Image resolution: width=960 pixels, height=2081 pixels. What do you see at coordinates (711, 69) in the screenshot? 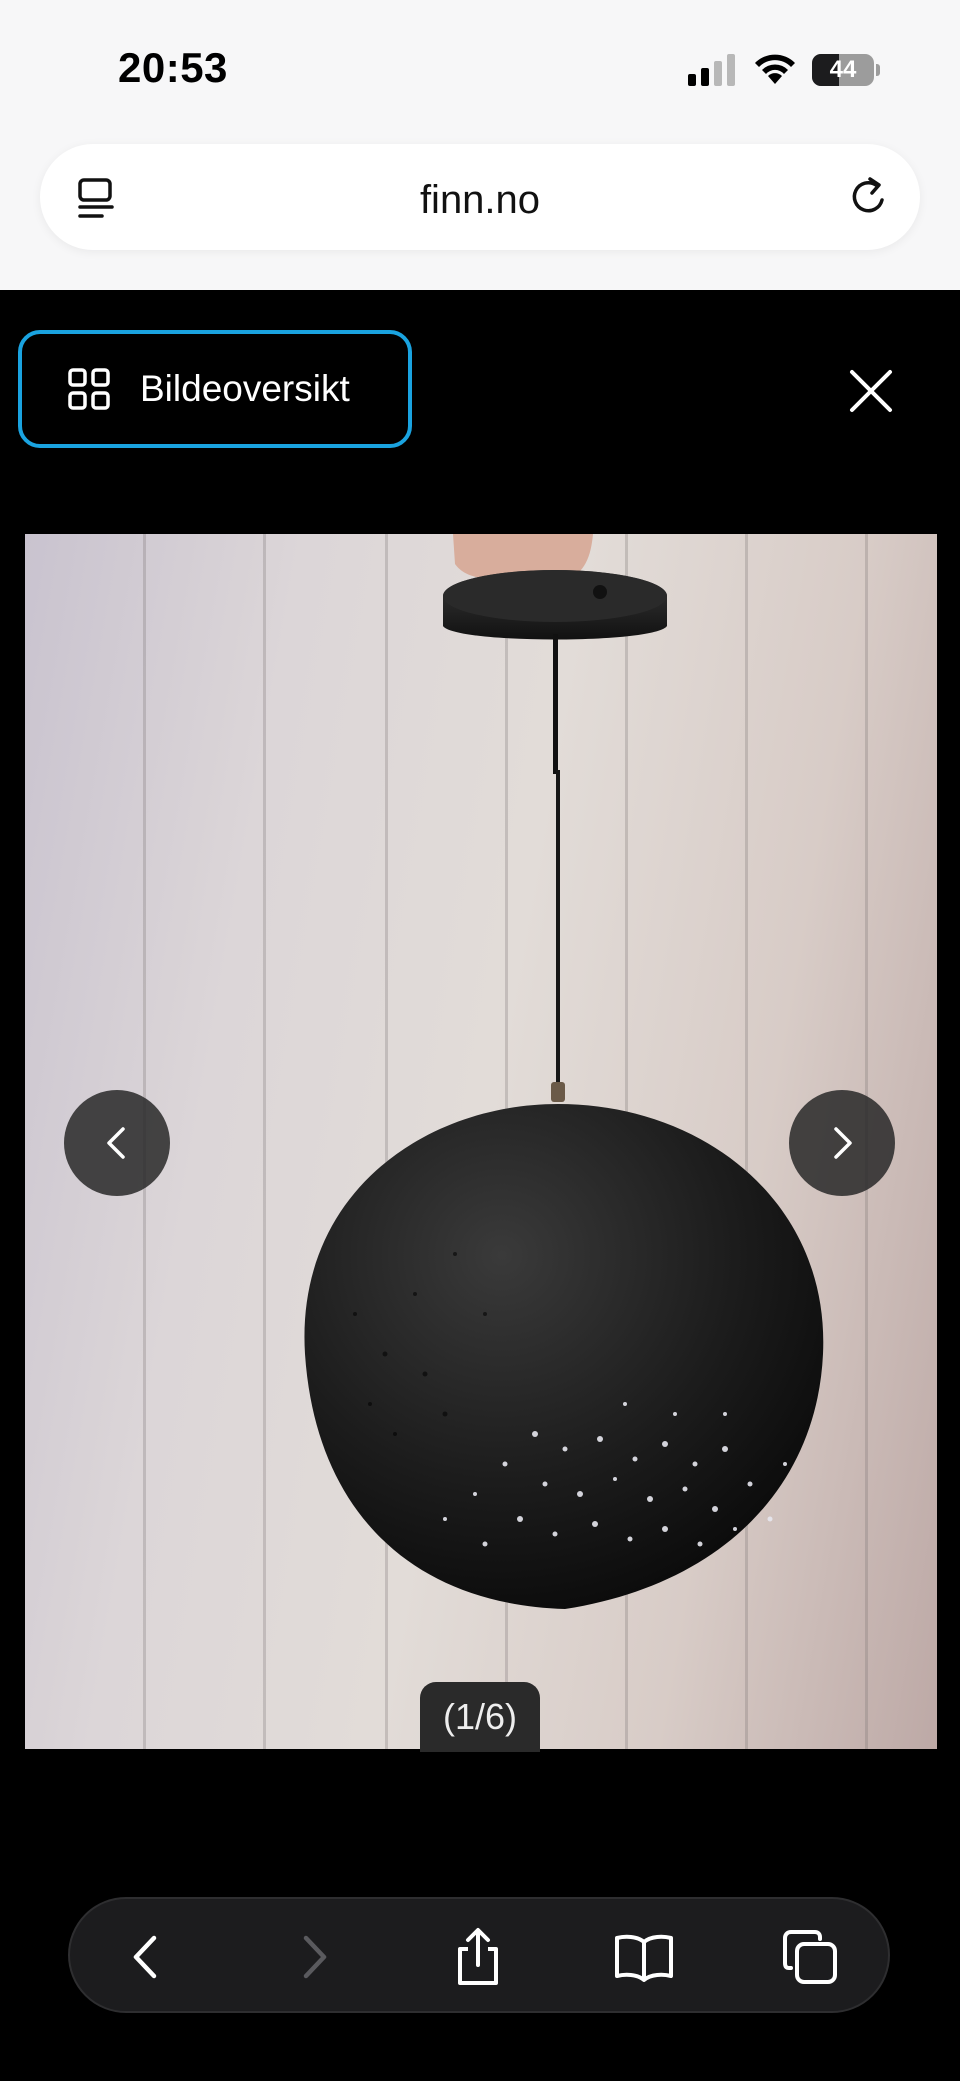
I see `cellular-signal-icon` at bounding box center [711, 69].